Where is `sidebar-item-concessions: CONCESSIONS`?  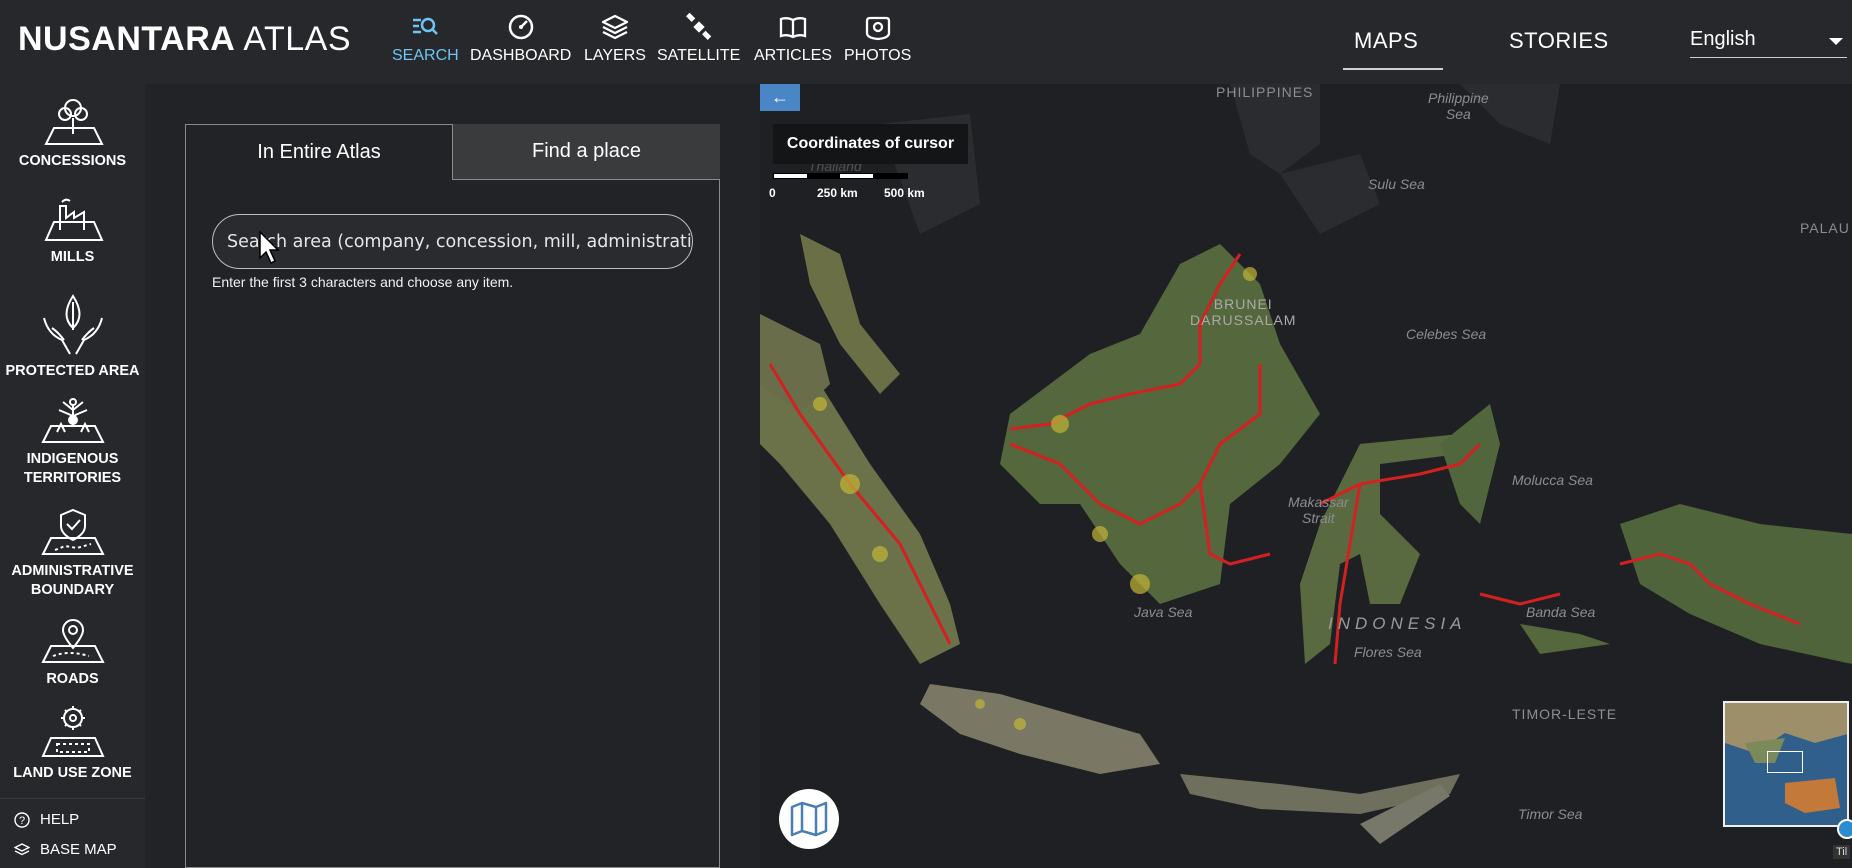
sidebar-item-concessions: CONCESSIONS is located at coordinates (72, 132).